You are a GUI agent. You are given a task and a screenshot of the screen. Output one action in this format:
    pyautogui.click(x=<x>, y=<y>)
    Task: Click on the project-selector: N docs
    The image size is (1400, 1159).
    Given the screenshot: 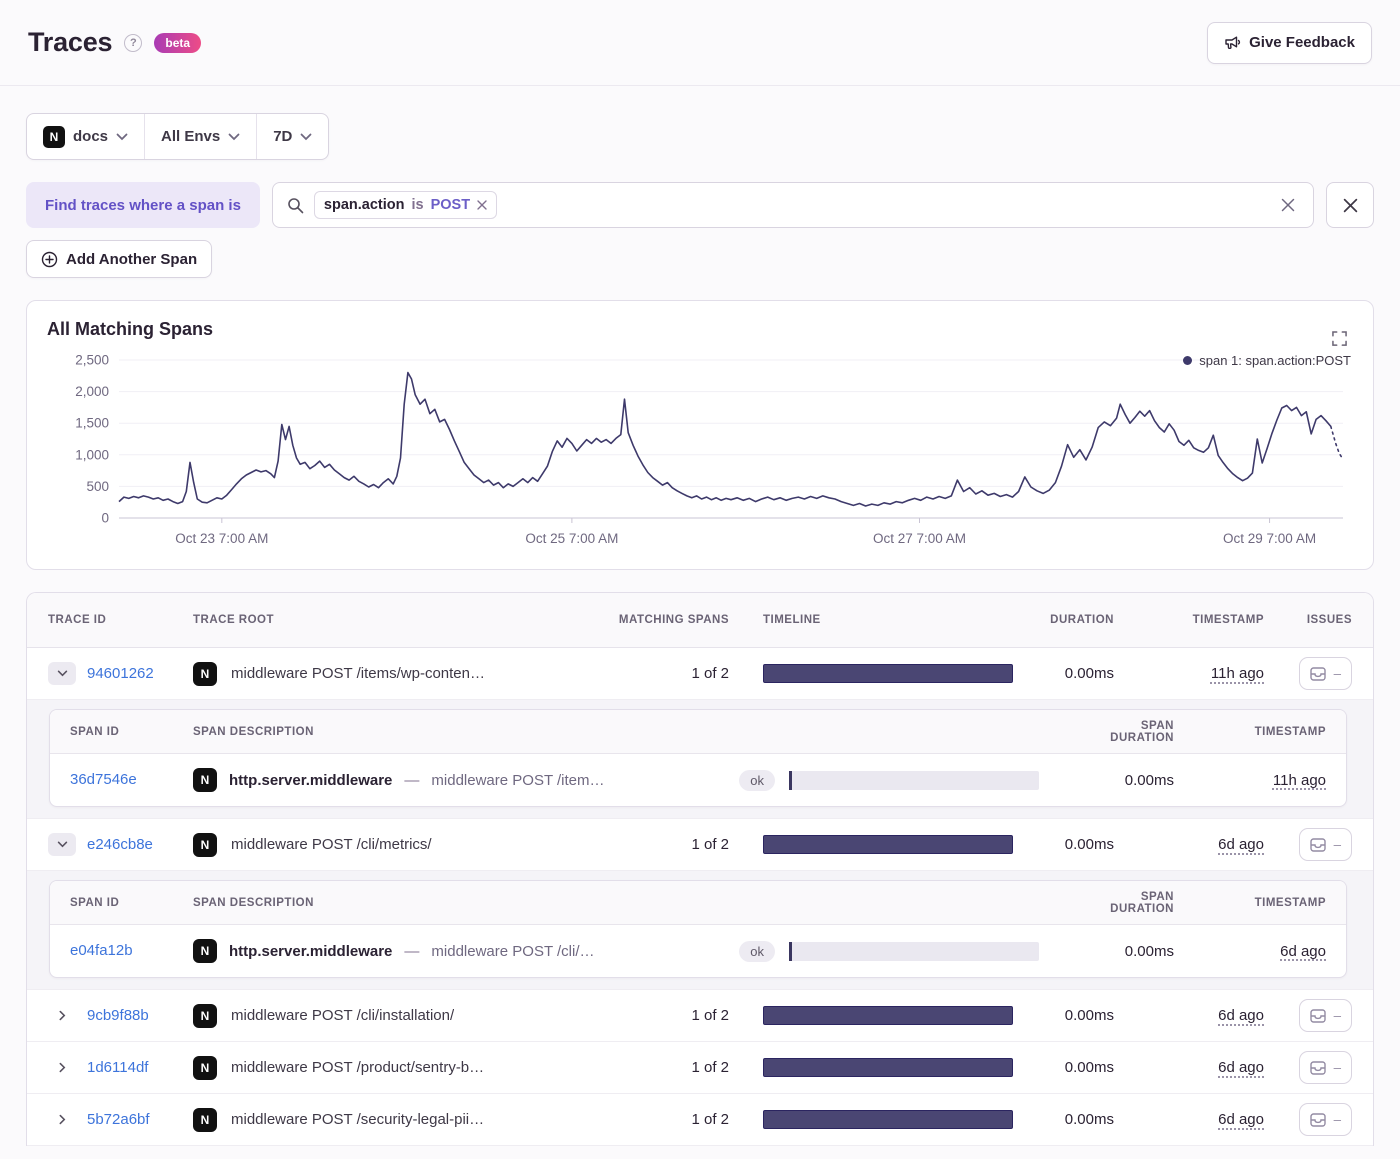 What is the action you would take?
    pyautogui.click(x=85, y=136)
    